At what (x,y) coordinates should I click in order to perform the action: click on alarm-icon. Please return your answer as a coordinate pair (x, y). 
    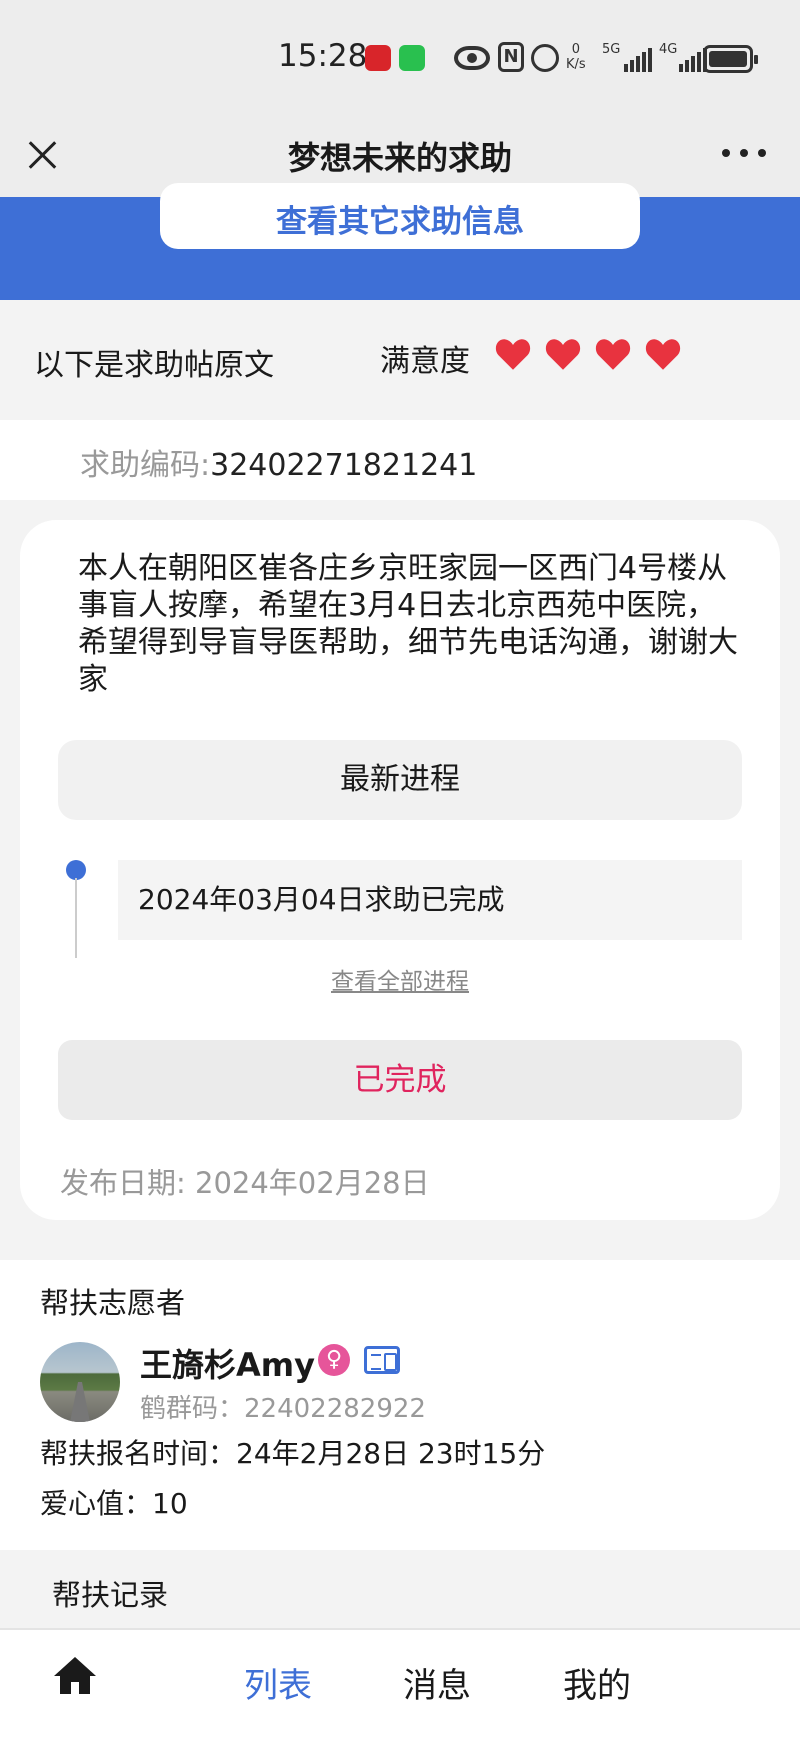
    Looking at the image, I should click on (545, 58).